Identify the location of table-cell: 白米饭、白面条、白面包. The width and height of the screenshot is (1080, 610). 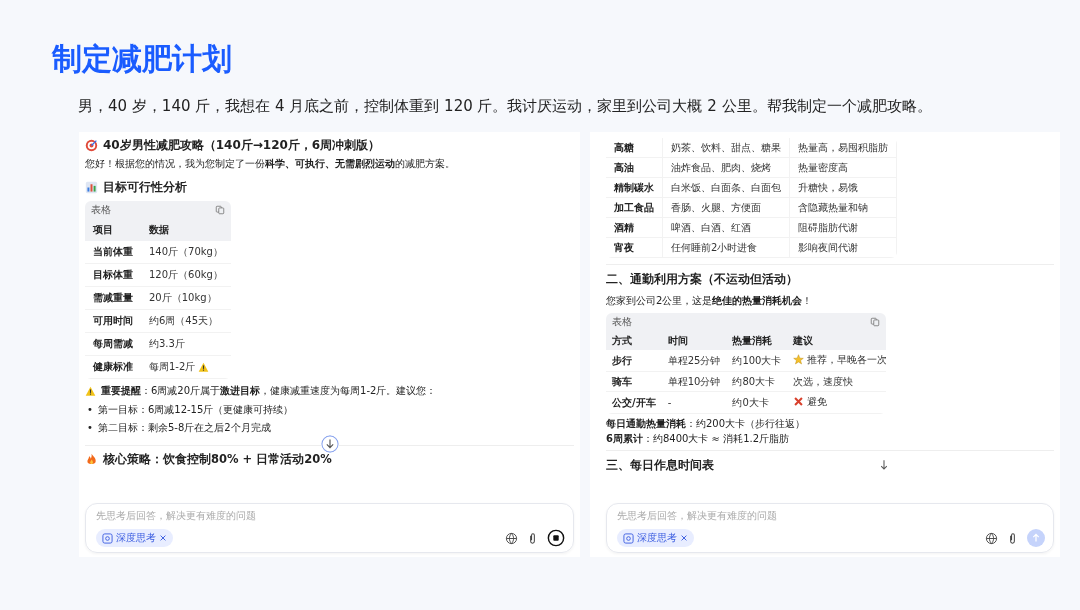
(726, 187).